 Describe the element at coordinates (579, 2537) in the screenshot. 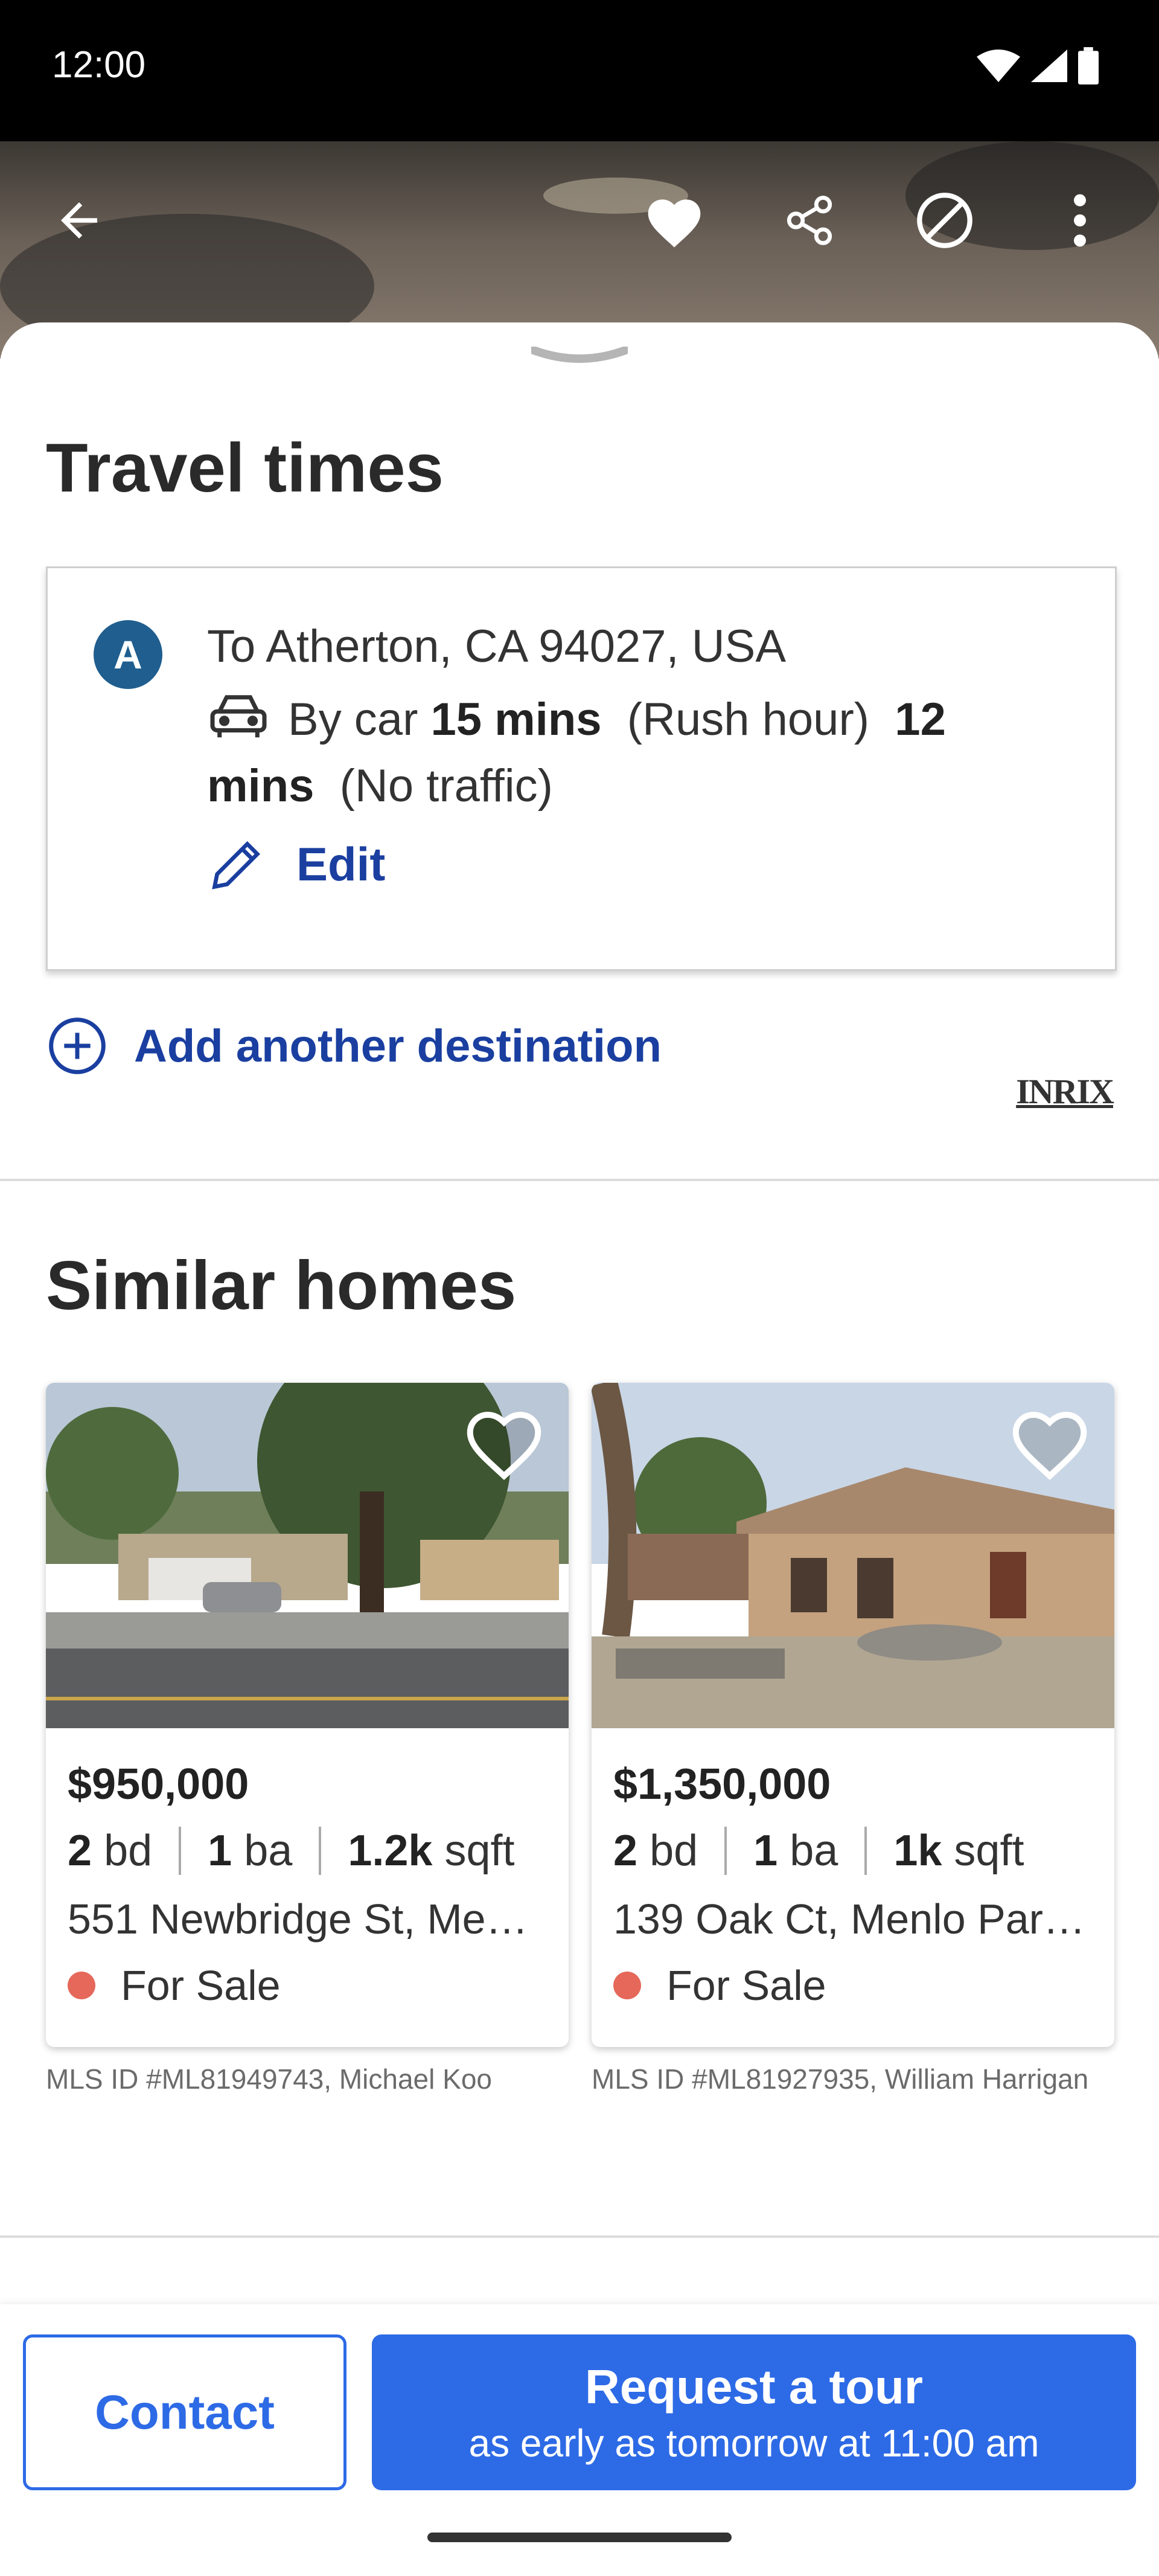

I see `home-indicator` at that location.